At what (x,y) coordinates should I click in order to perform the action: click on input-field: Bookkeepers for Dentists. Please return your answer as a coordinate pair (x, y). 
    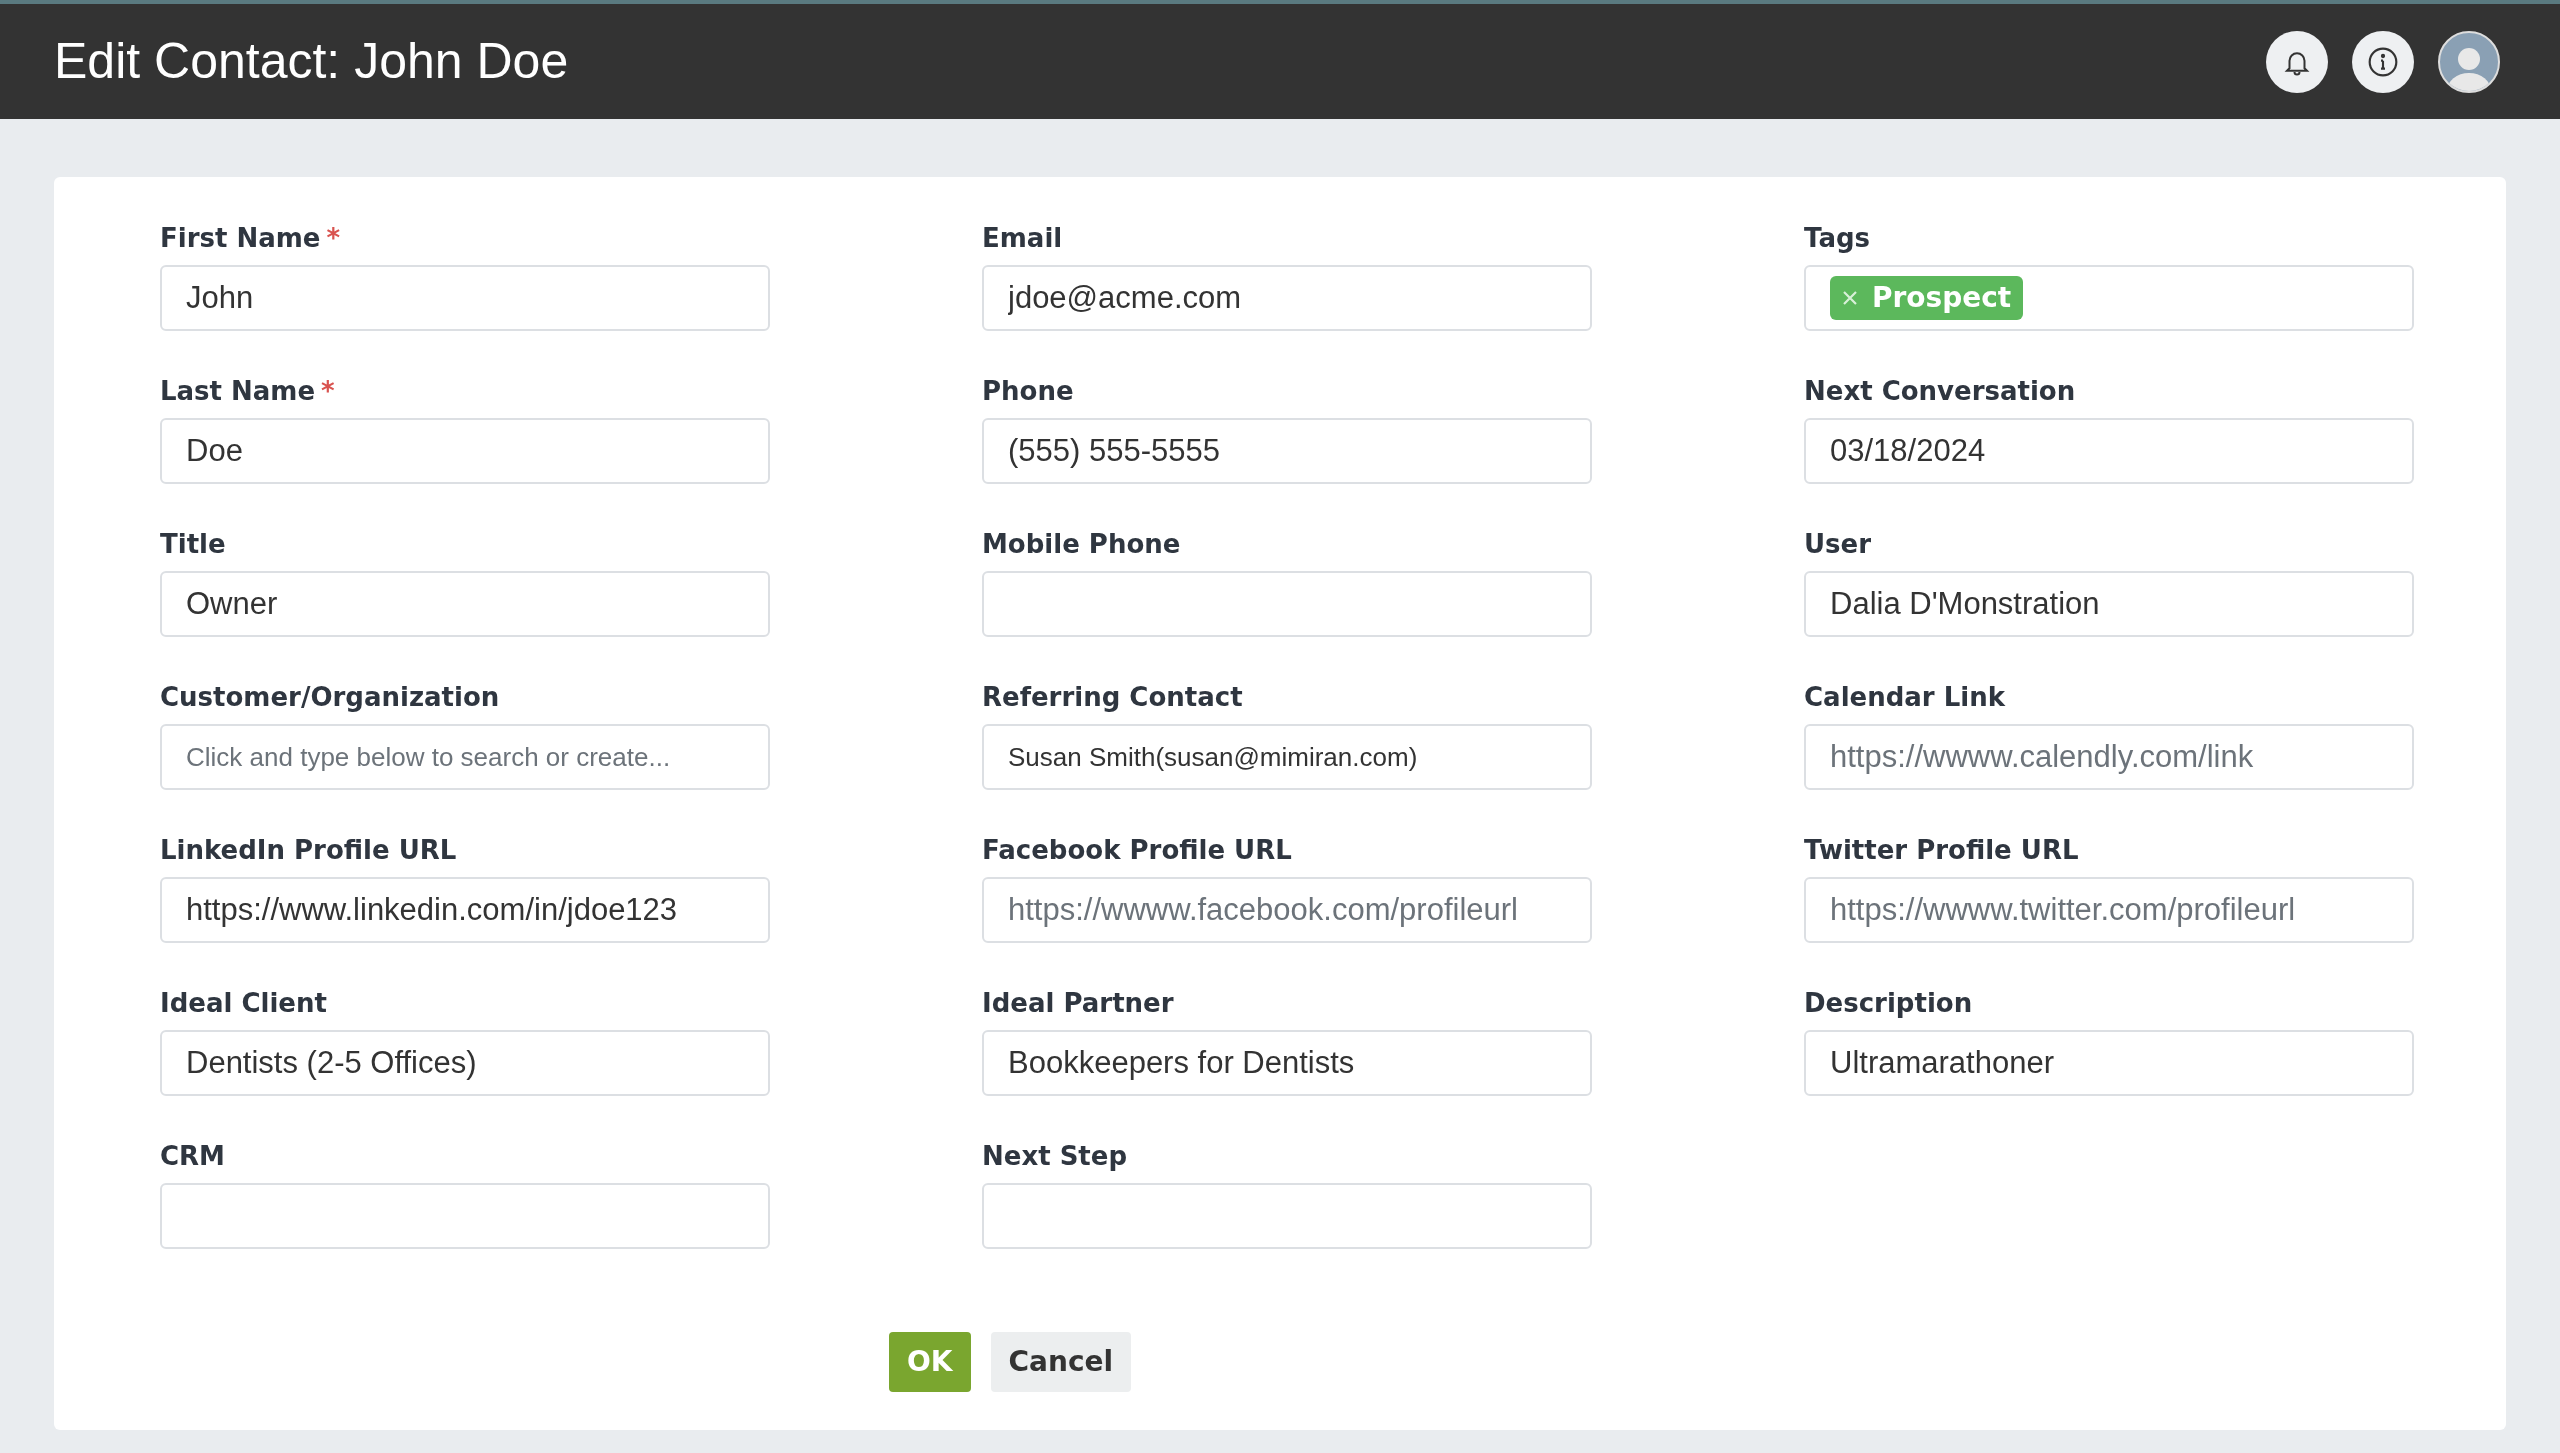
    Looking at the image, I should click on (1287, 1063).